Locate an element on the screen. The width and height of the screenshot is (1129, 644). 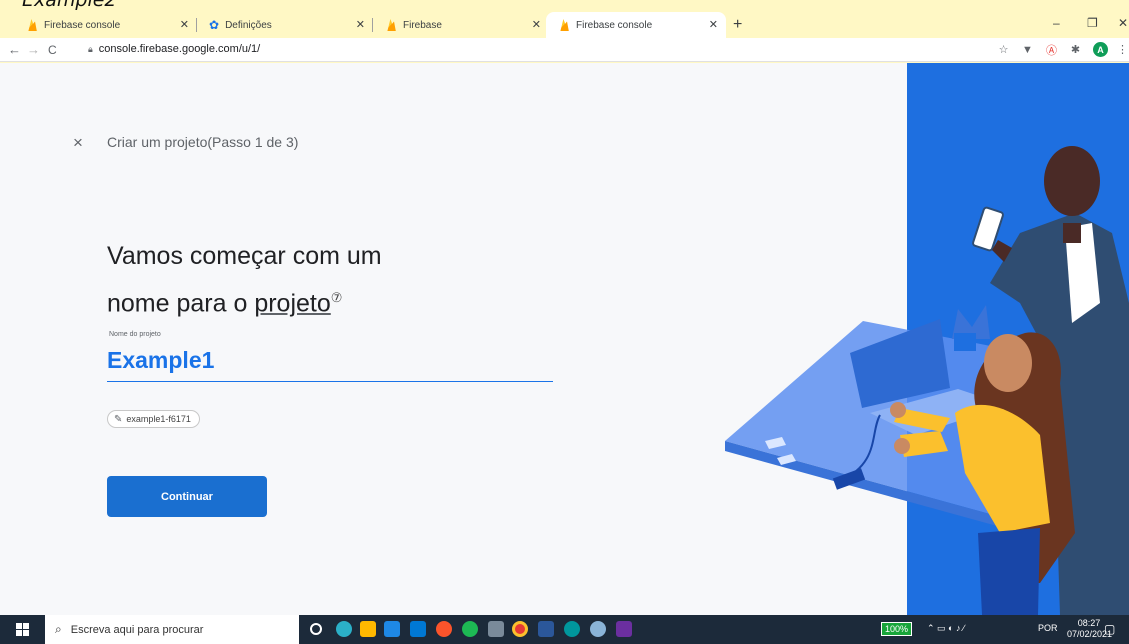
project-id-text: example1-f6171 is located at coordinates (158, 419).